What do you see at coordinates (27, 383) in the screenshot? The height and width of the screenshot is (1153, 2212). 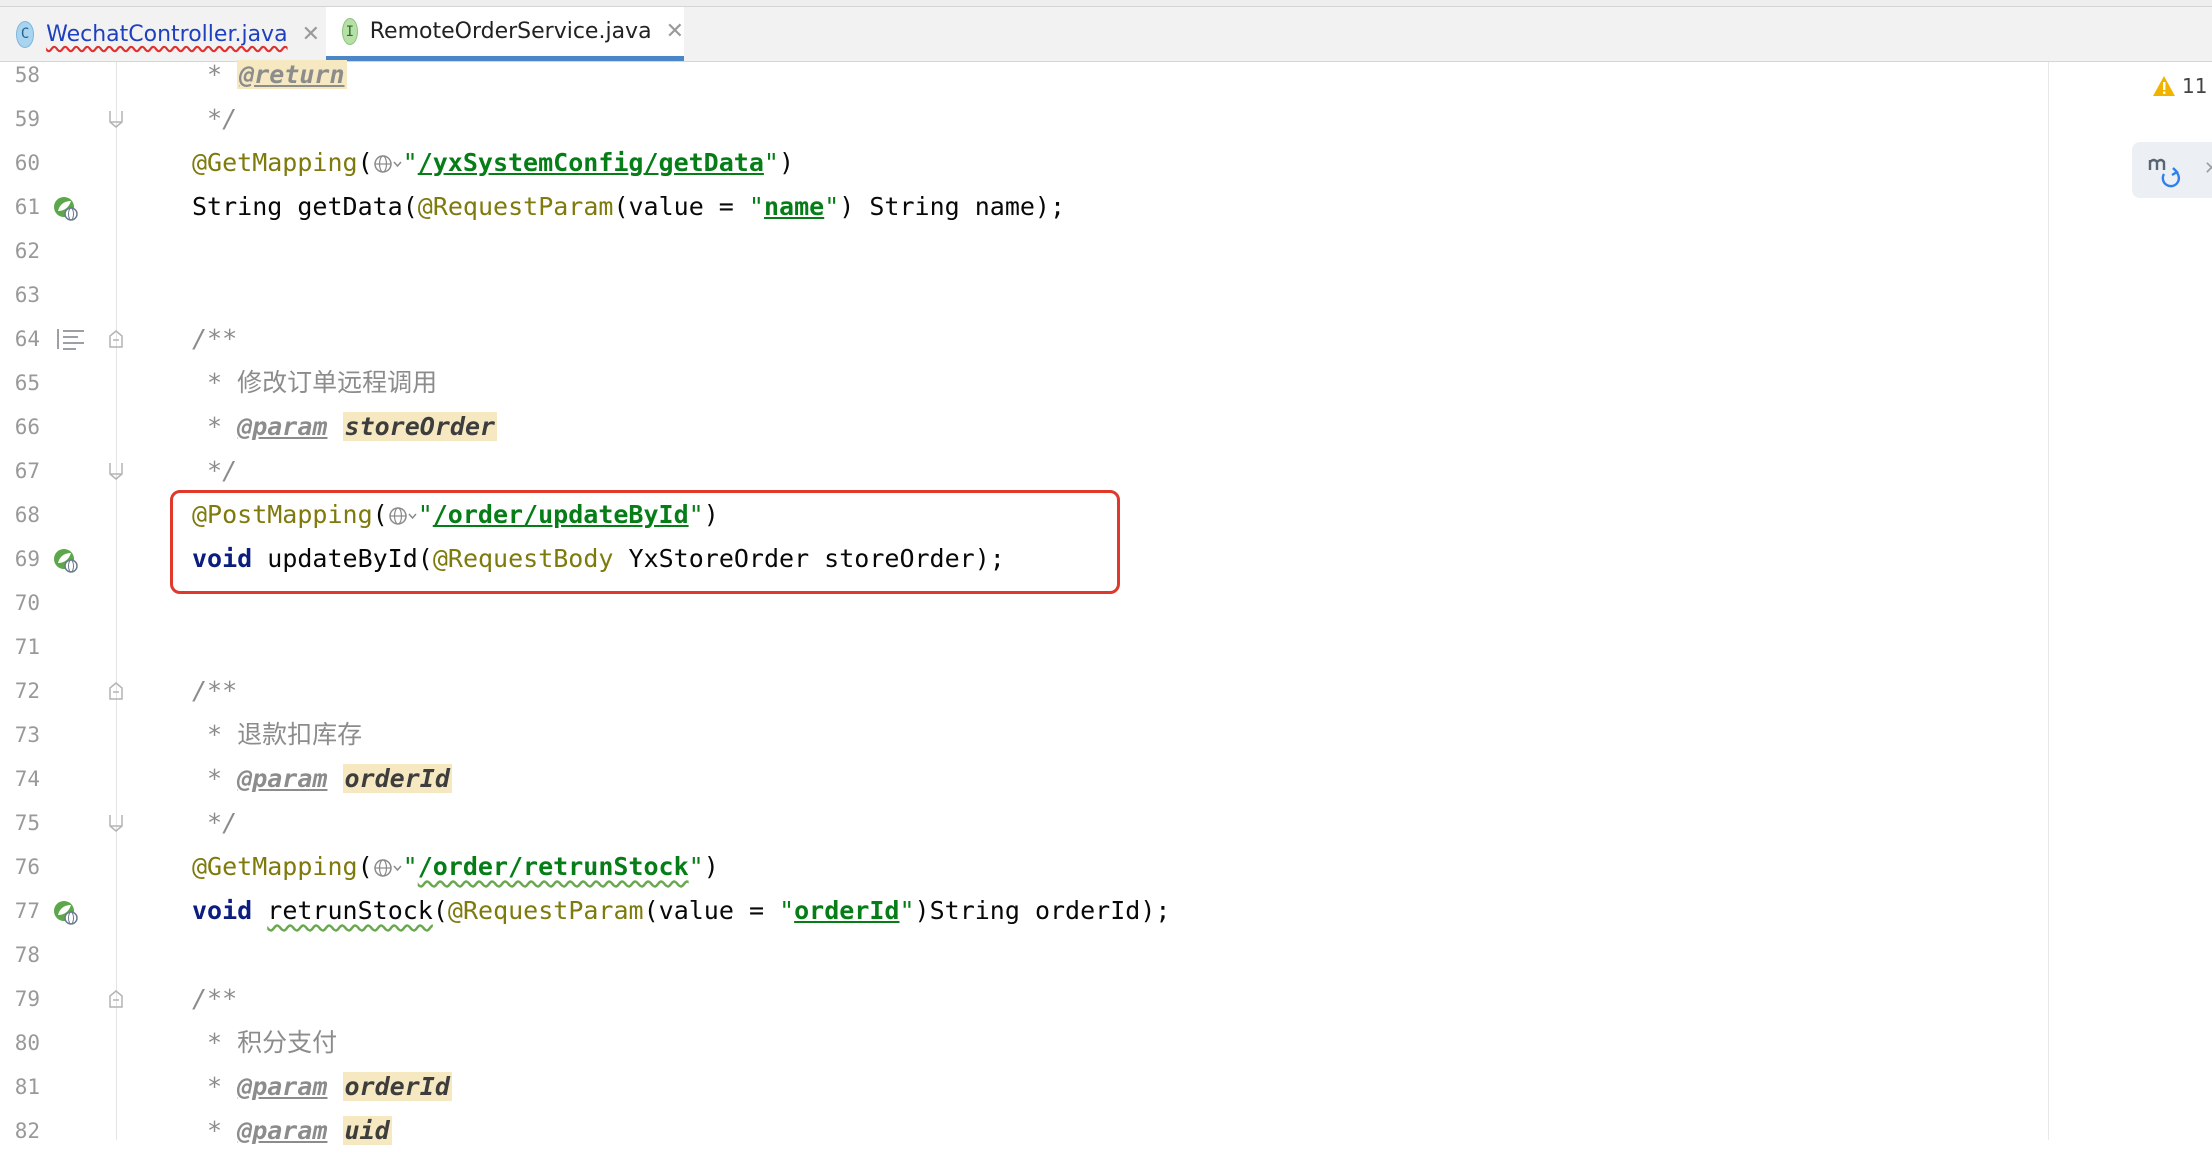 I see `line-number: 65` at bounding box center [27, 383].